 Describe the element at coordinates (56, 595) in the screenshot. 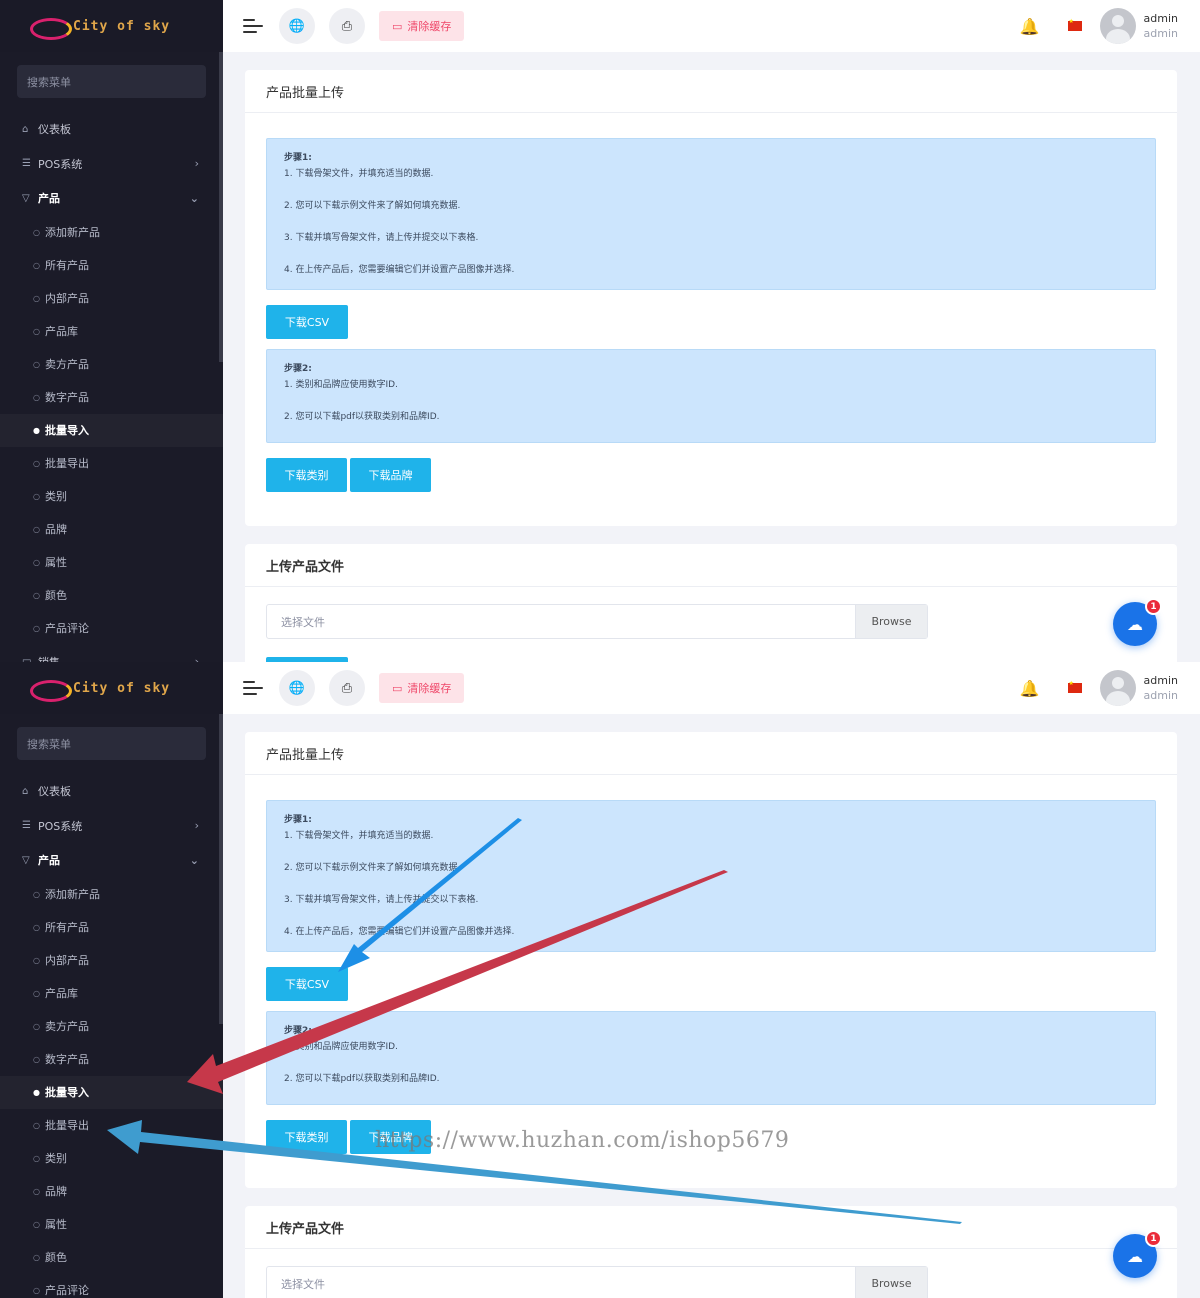

I see `sub-label: 颜色` at that location.